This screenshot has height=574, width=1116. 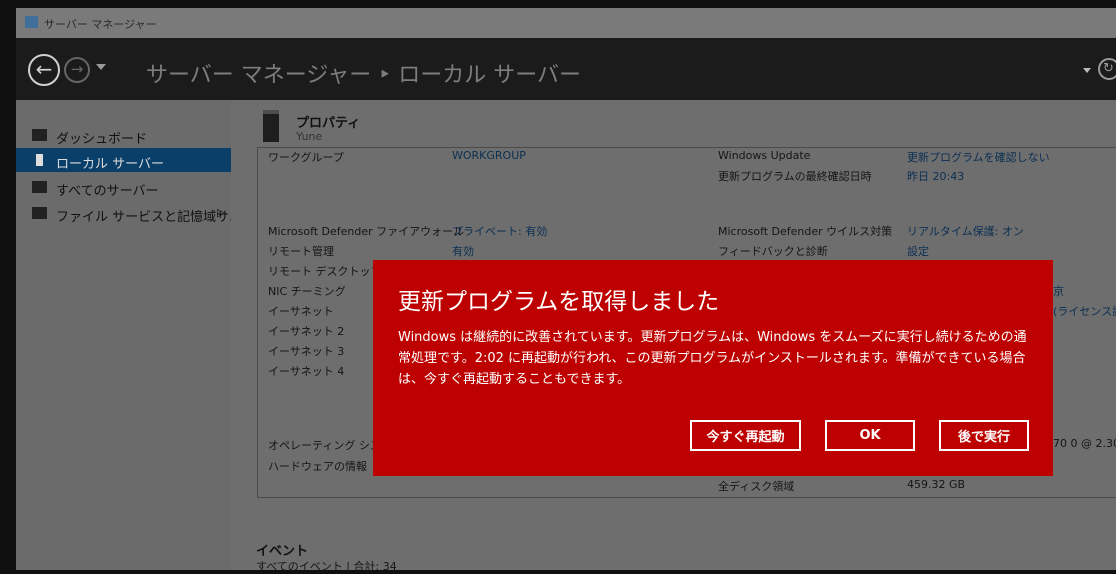 What do you see at coordinates (101, 67) in the screenshot?
I see `history-dropdown-caret-down-icon` at bounding box center [101, 67].